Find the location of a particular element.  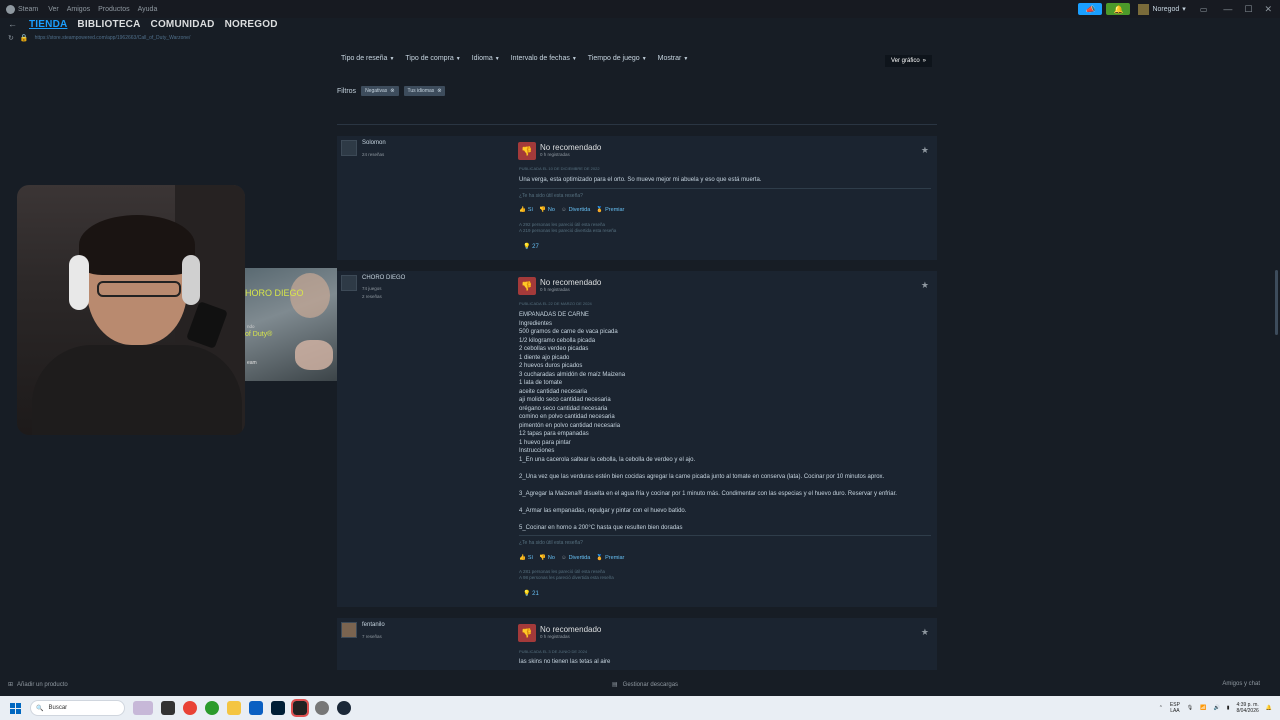

filter-date-range: Intervalo de fechas ▼ is located at coordinates (544, 58).